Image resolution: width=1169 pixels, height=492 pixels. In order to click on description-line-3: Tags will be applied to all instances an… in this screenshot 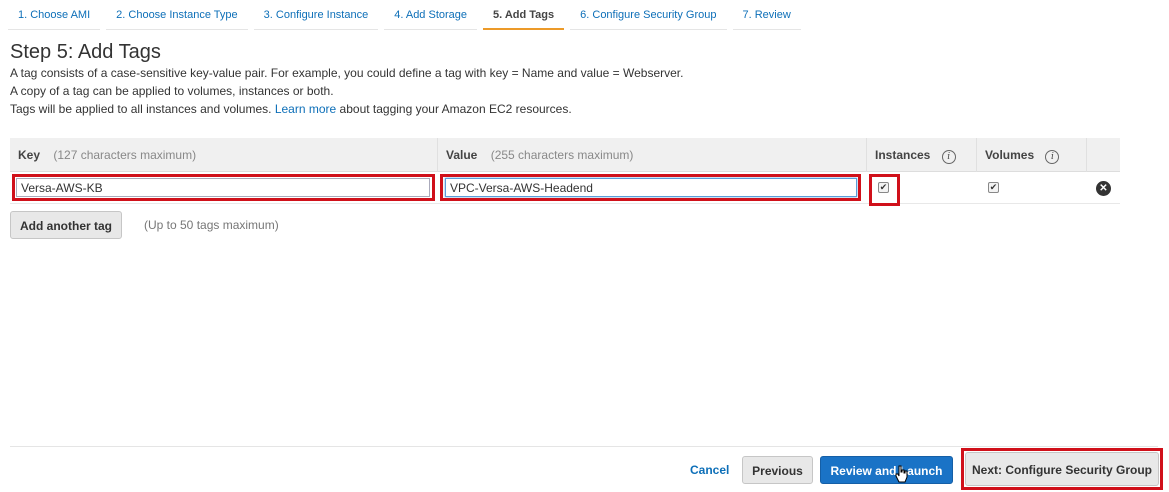, I will do `click(291, 109)`.